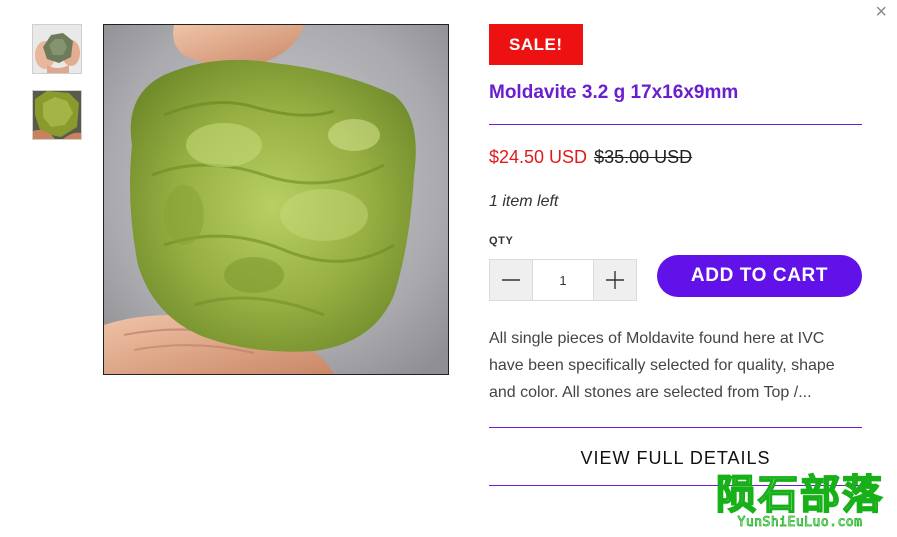 The width and height of the screenshot is (897, 537). I want to click on thumbnail-list, so click(57, 90).